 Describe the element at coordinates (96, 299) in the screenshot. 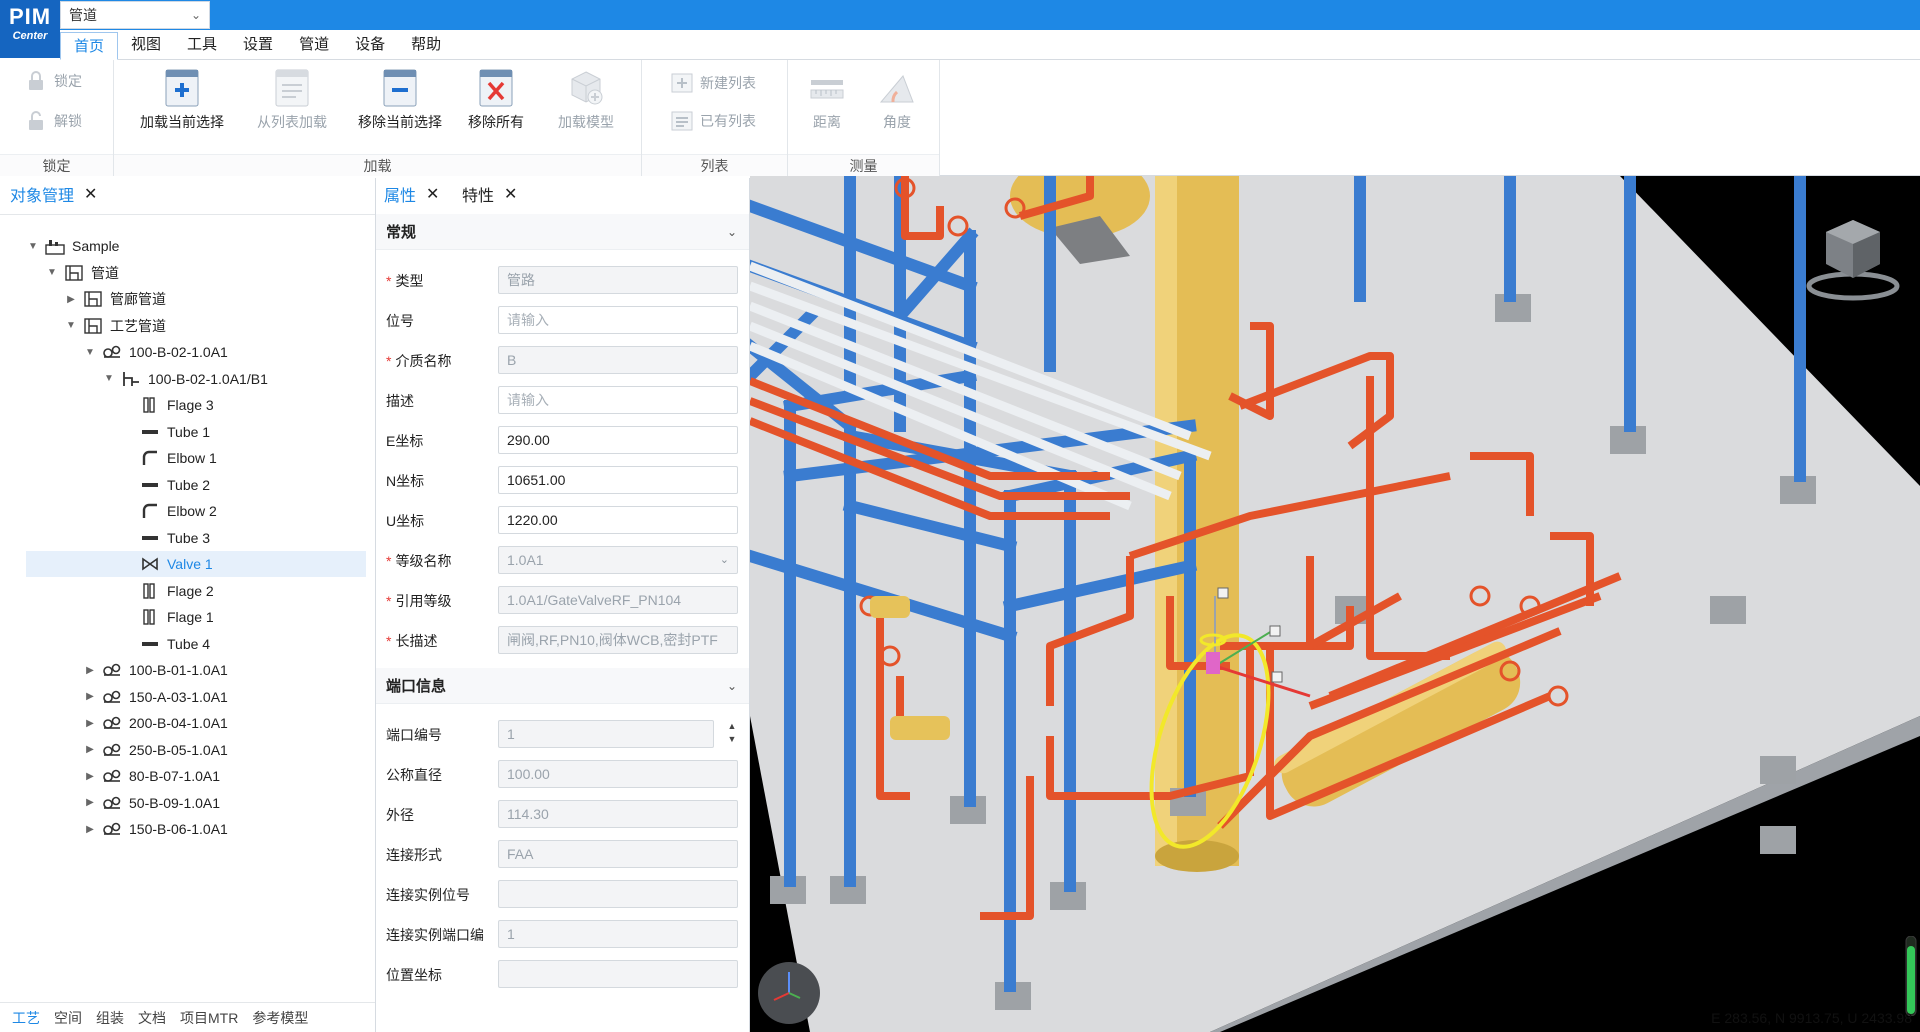

I see `tree-node: ▶ 管廊管道` at that location.